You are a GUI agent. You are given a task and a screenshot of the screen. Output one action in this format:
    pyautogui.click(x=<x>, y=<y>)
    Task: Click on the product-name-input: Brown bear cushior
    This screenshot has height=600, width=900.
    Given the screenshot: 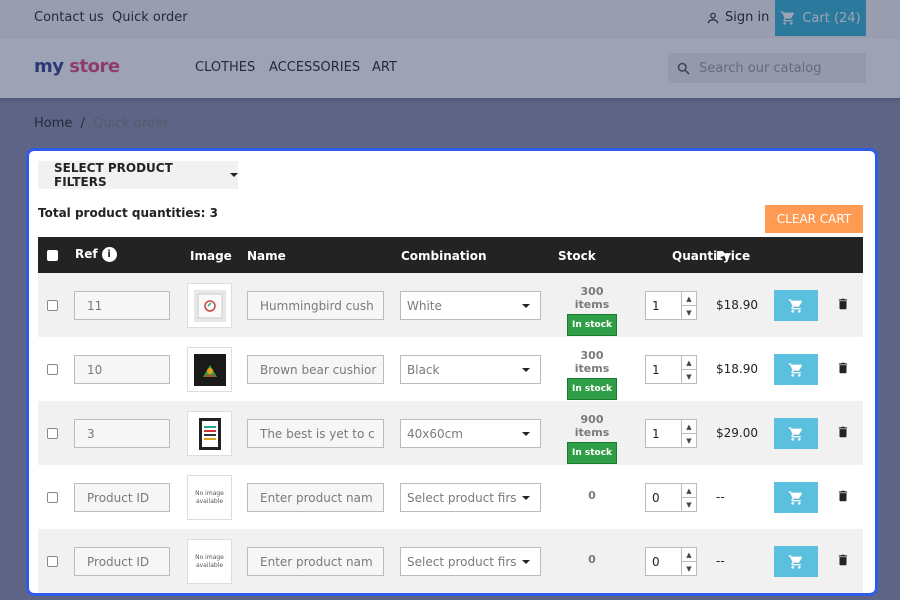 What is the action you would take?
    pyautogui.click(x=315, y=369)
    